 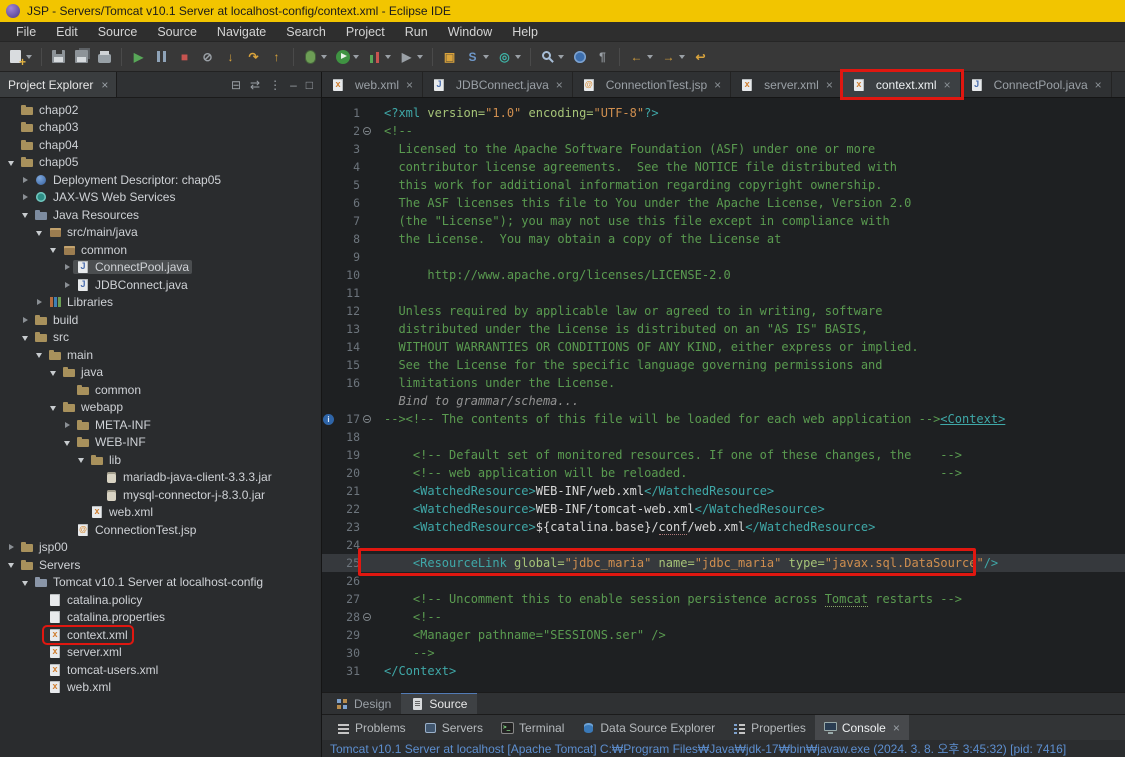 What do you see at coordinates (365, 31) in the screenshot?
I see `menu-project: Project` at bounding box center [365, 31].